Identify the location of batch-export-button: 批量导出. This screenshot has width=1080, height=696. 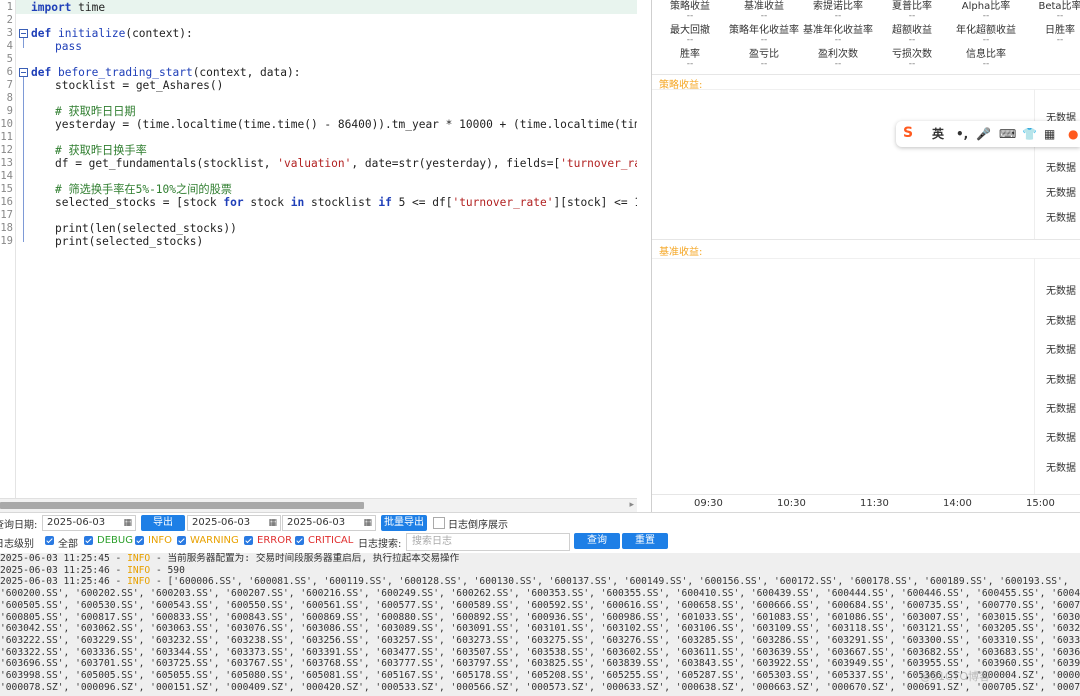
(404, 523).